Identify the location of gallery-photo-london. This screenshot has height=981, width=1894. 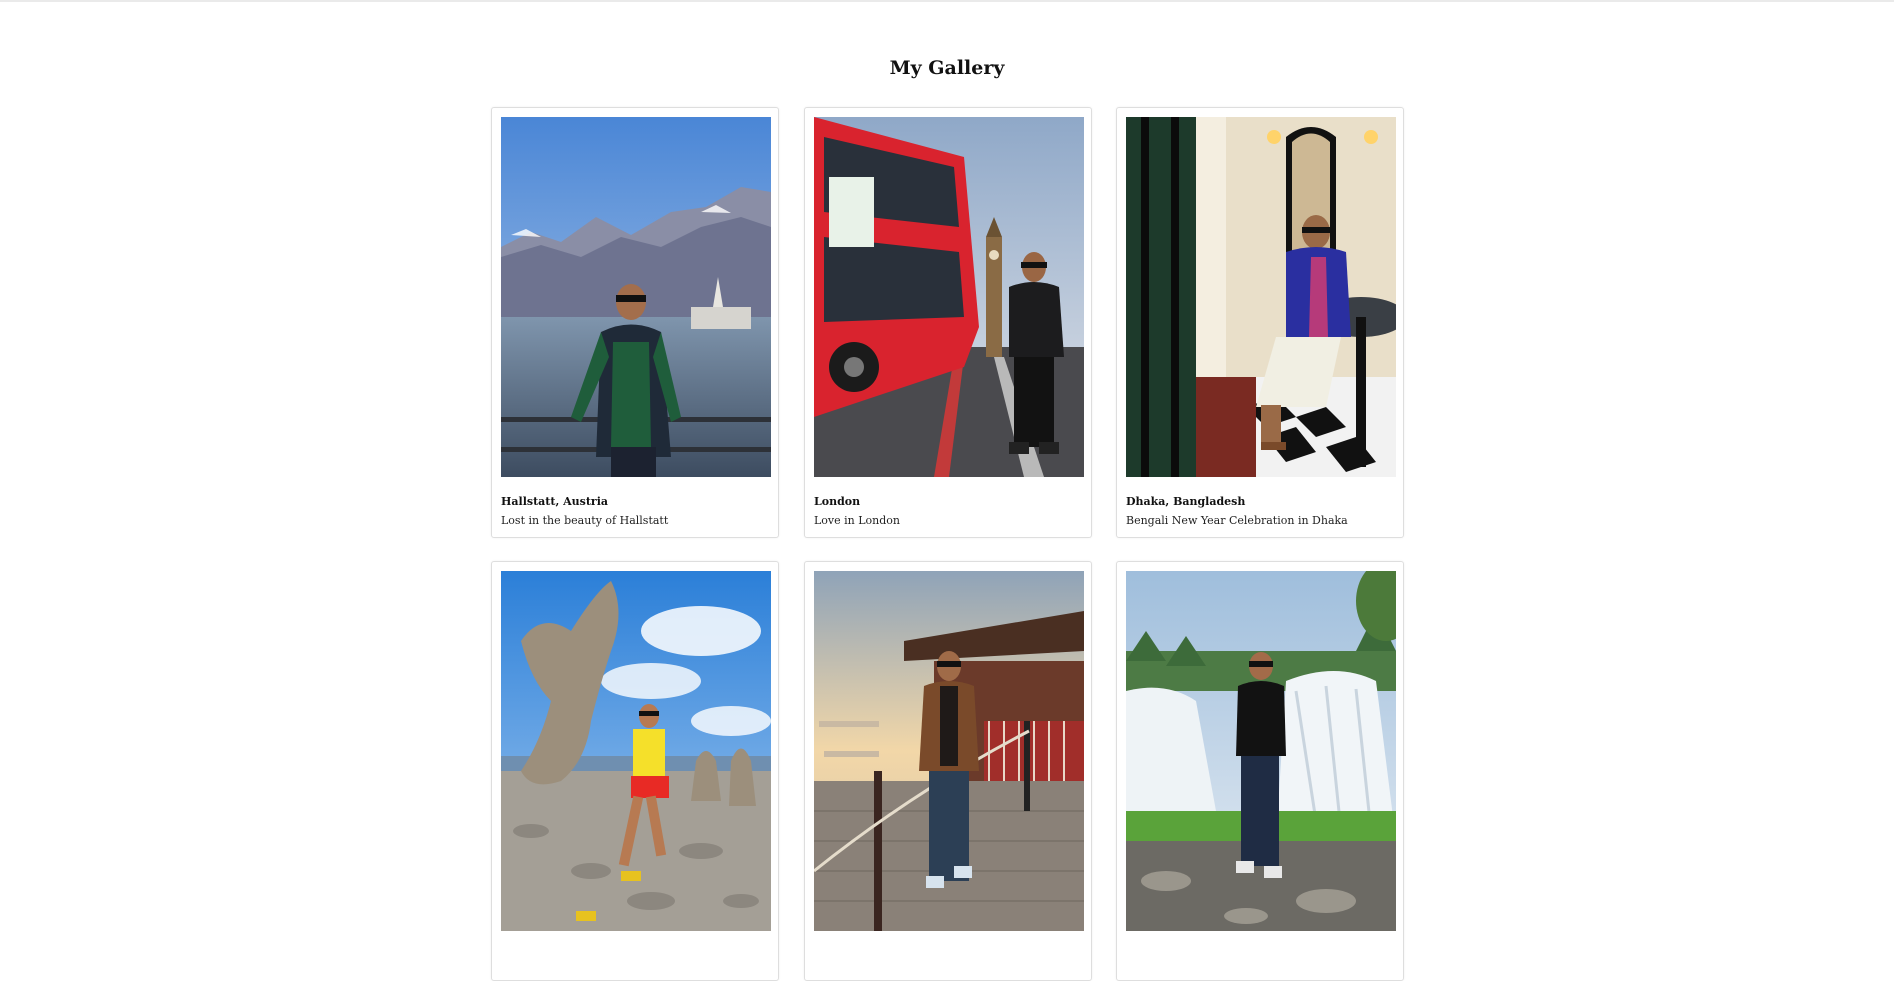
(949, 297).